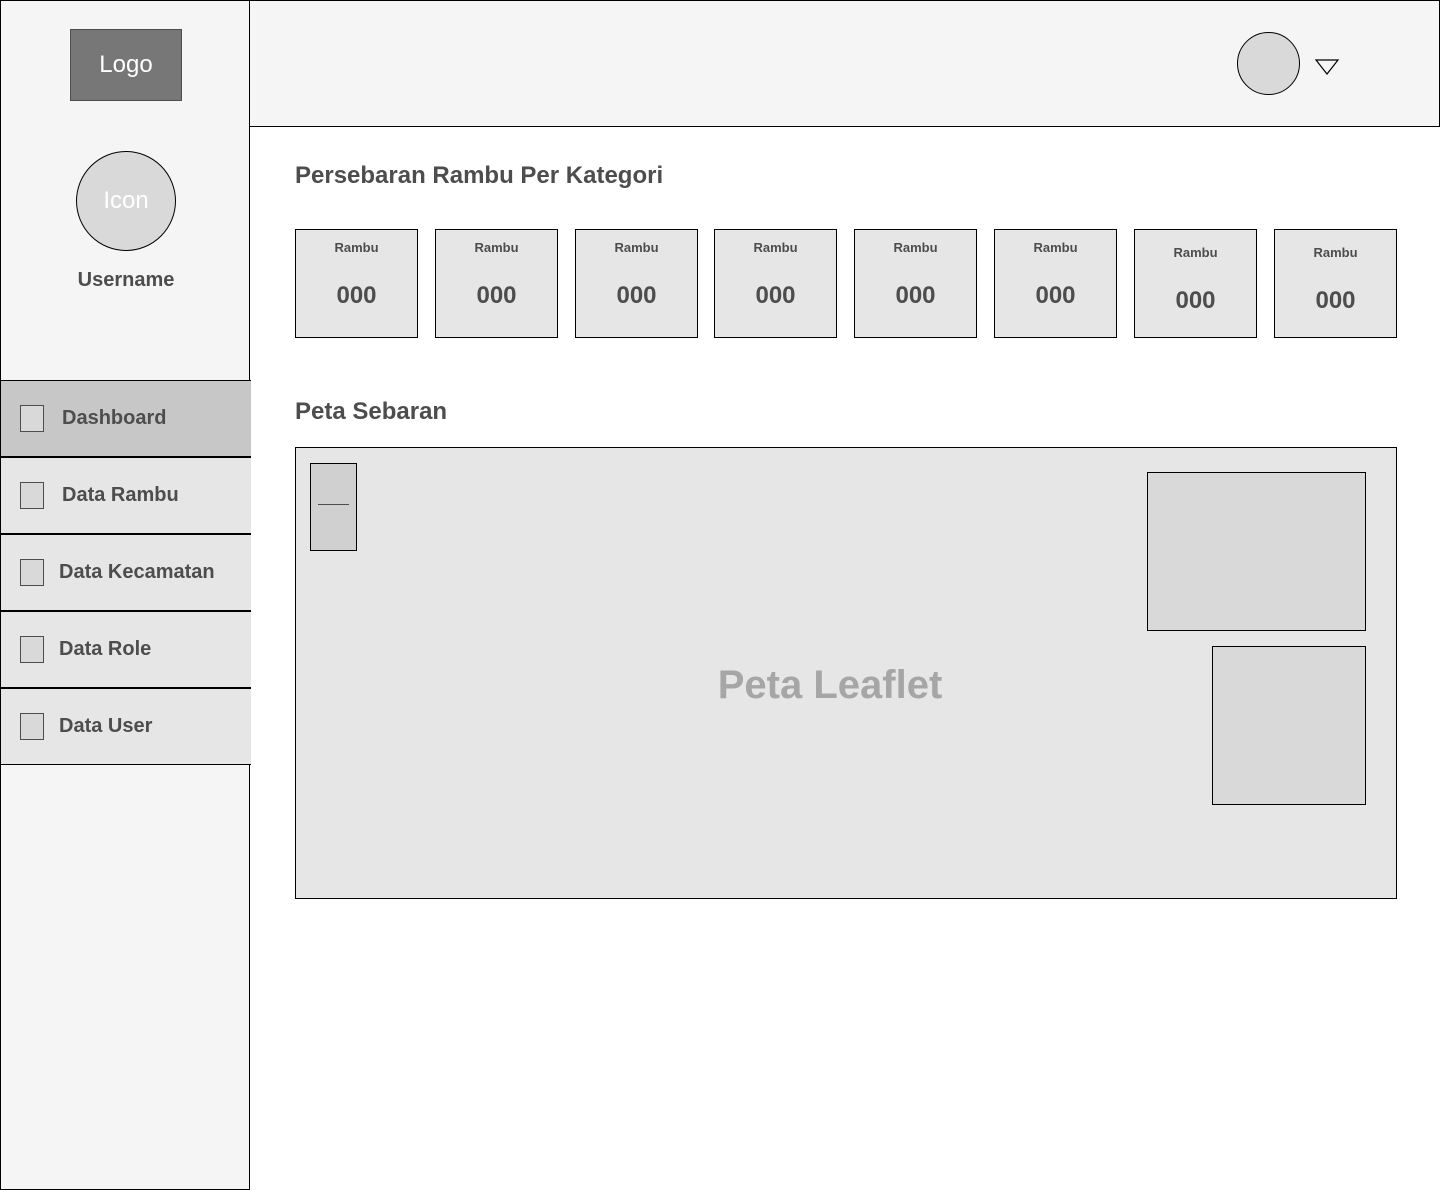 This screenshot has height=1190, width=1440. Describe the element at coordinates (126, 280) in the screenshot. I see `username-label: Username` at that location.